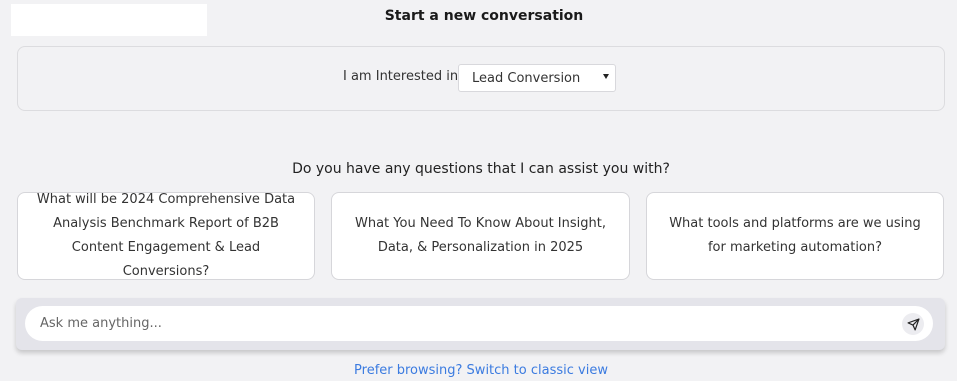 Image resolution: width=957 pixels, height=381 pixels. What do you see at coordinates (401, 76) in the screenshot?
I see `interest-label: I am Interested in` at bounding box center [401, 76].